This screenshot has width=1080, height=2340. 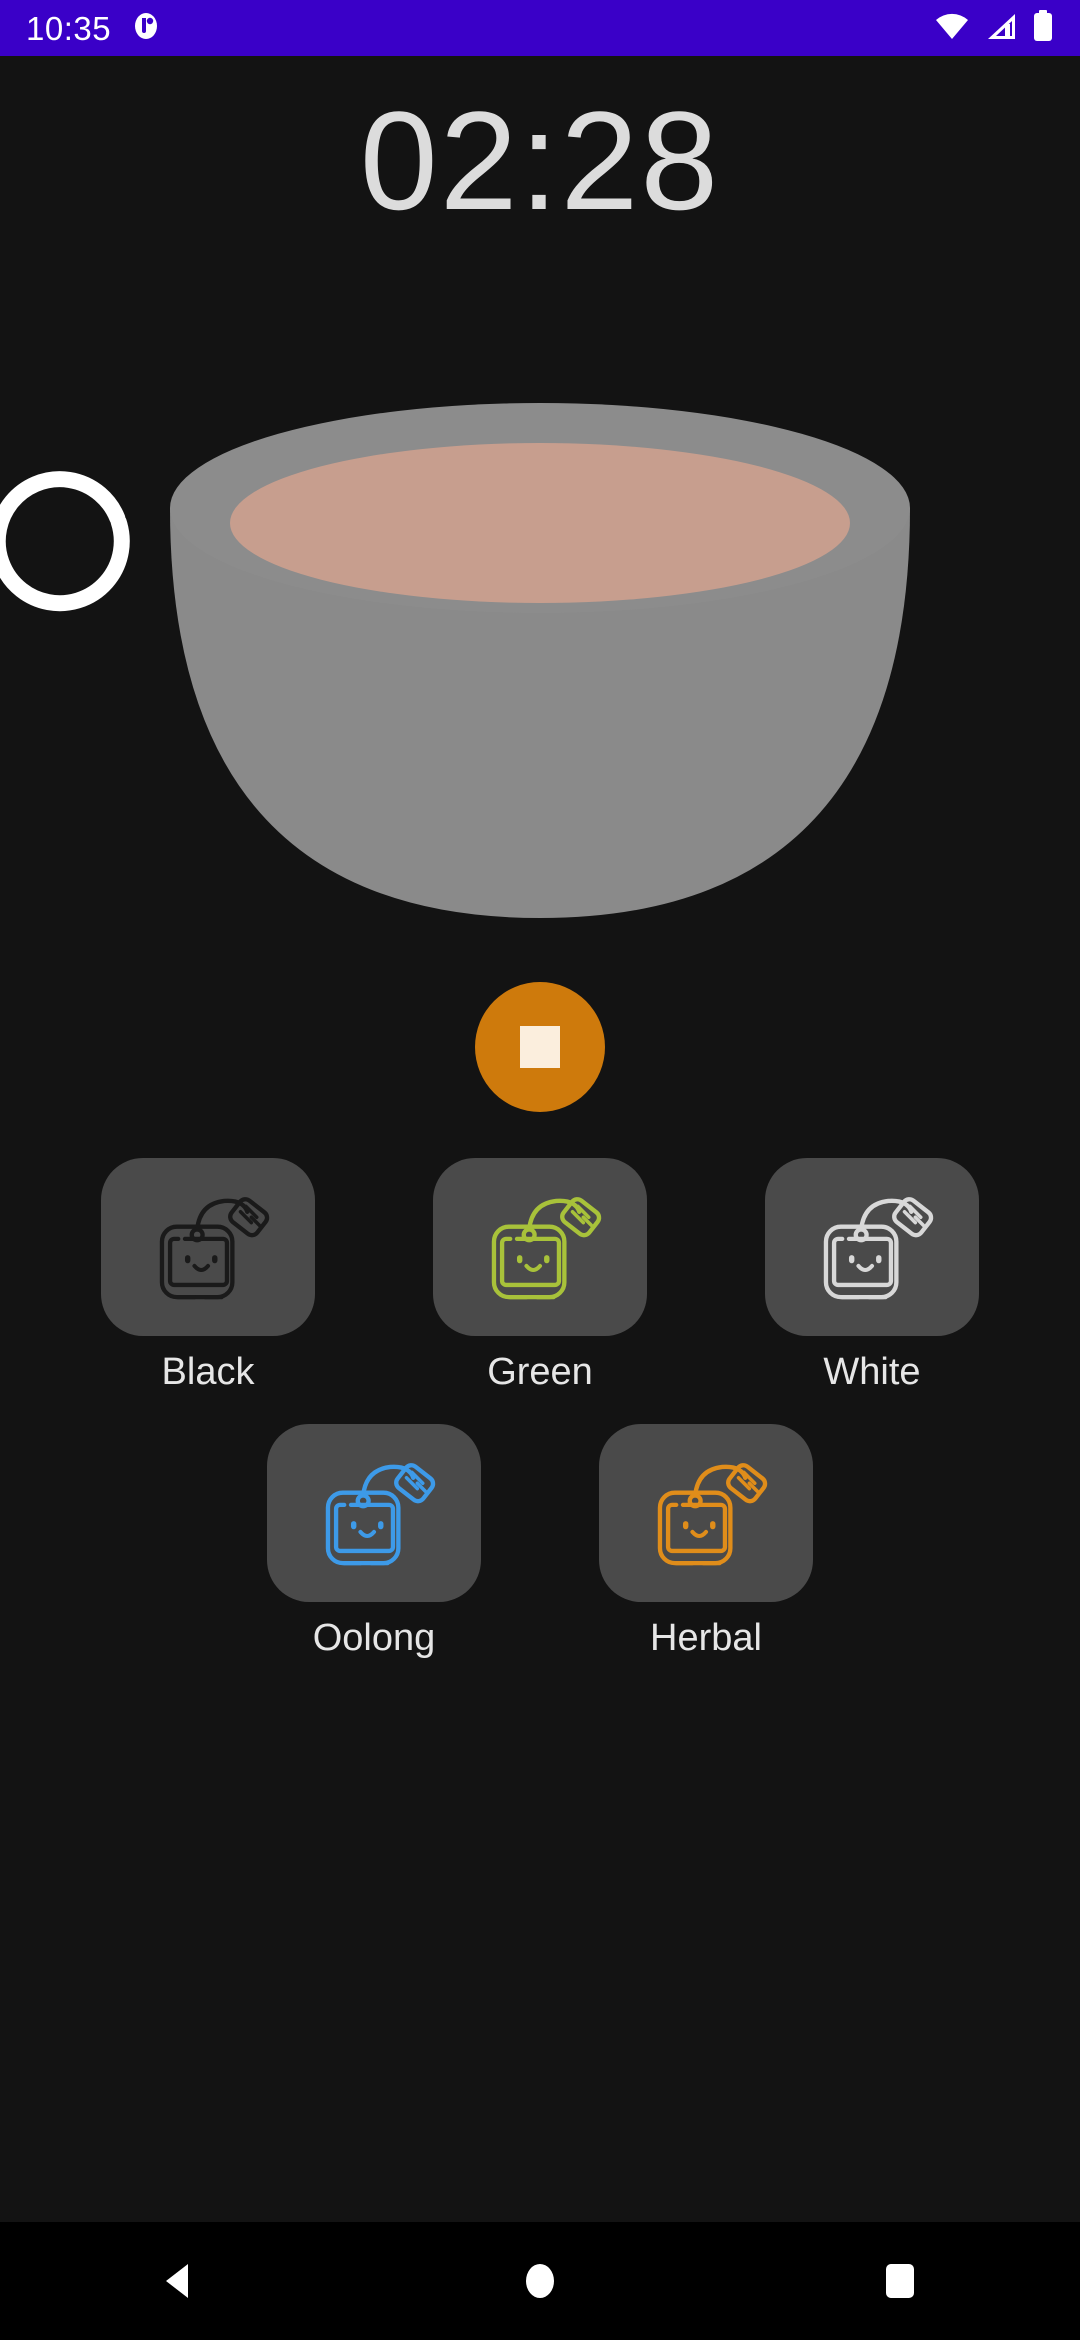 I want to click on status-bar-left: 10:35, so click(x=93, y=28).